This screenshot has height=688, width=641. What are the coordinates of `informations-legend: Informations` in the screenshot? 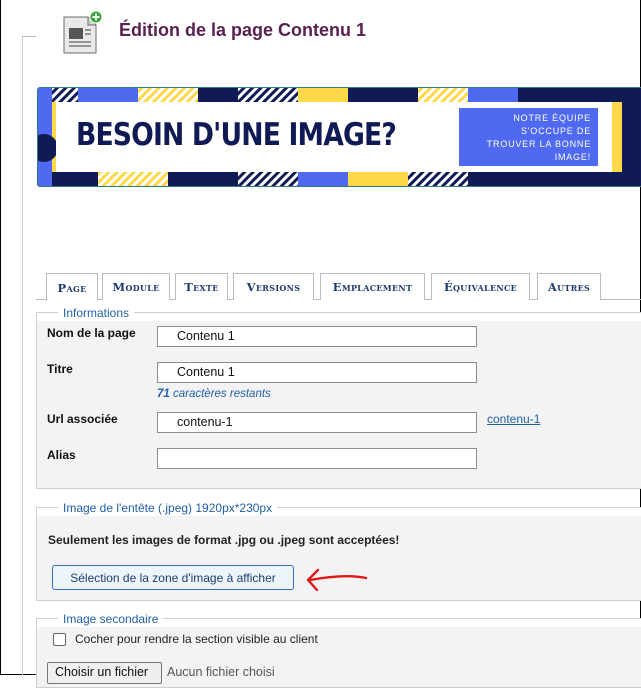 It's located at (96, 313).